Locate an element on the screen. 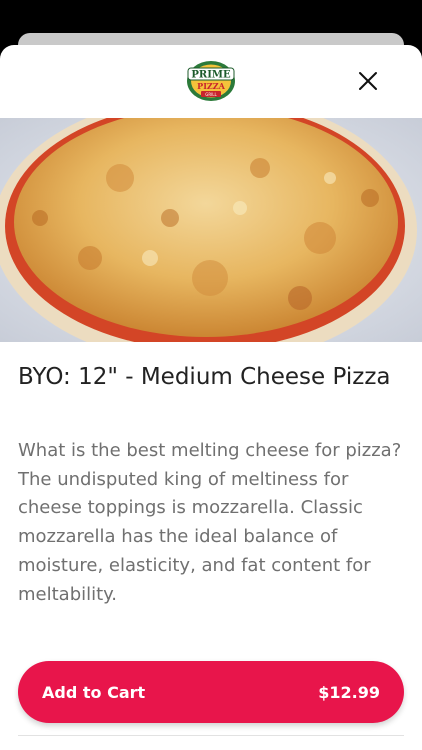 The width and height of the screenshot is (422, 750). prime-pizza-logo: PRIME PIZZA GRILL is located at coordinates (211, 81).